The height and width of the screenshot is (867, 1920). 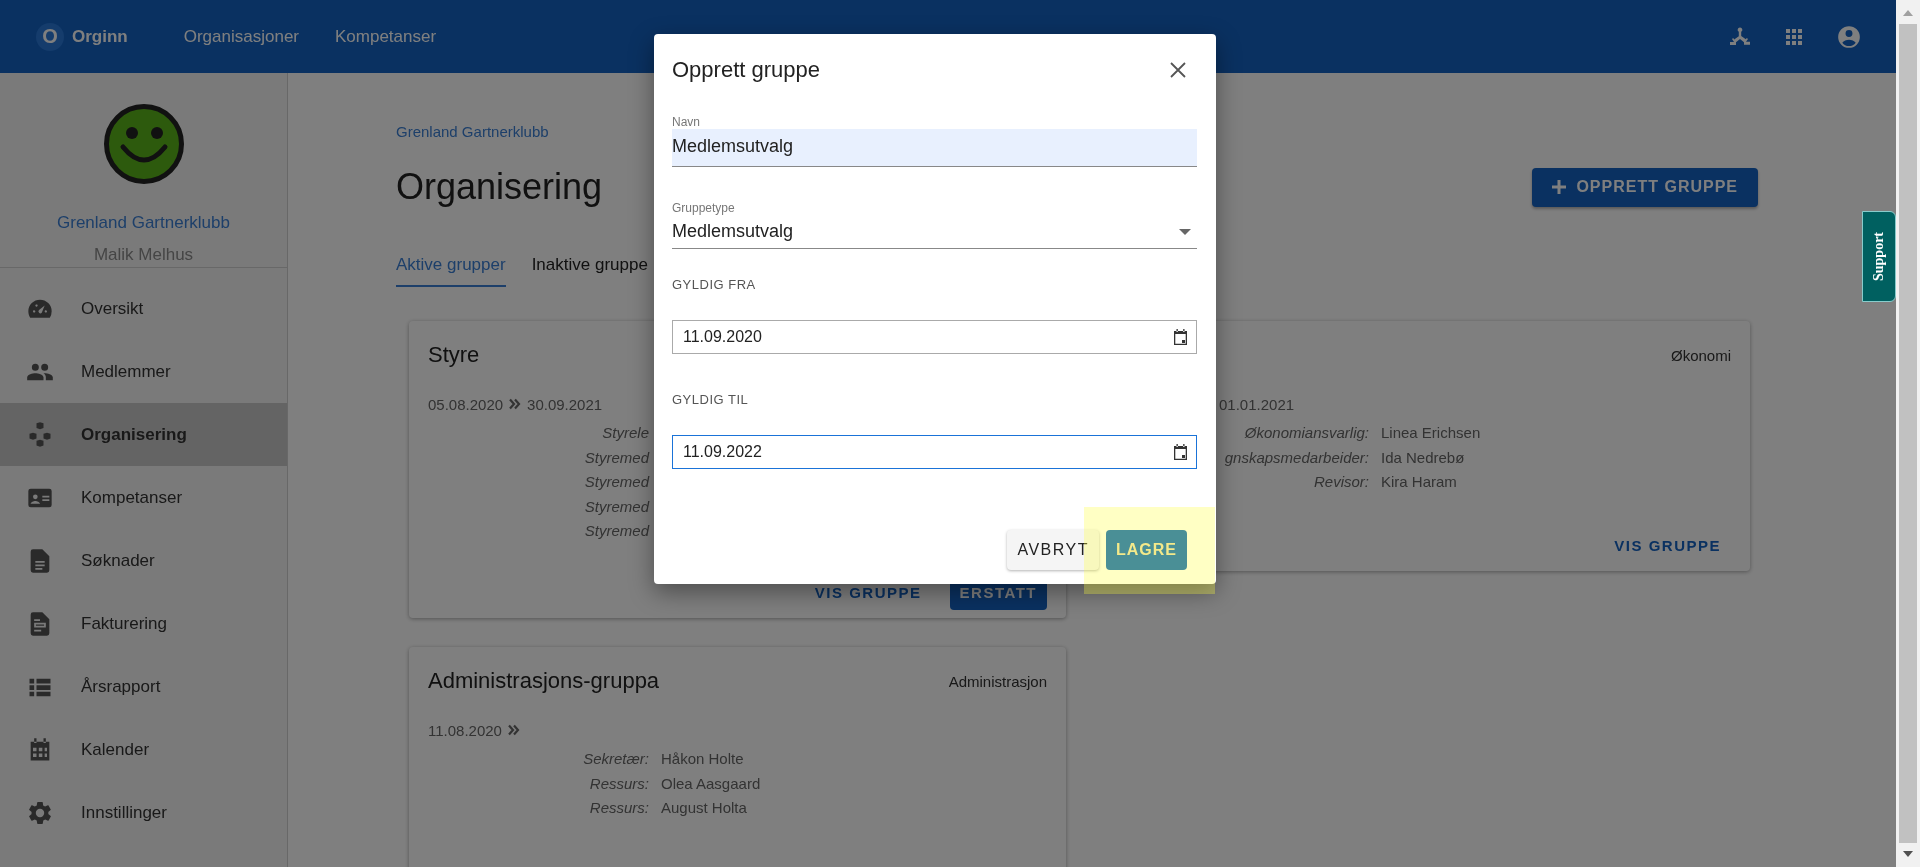 I want to click on field-value: Medlemsutvalg, so click(x=934, y=147).